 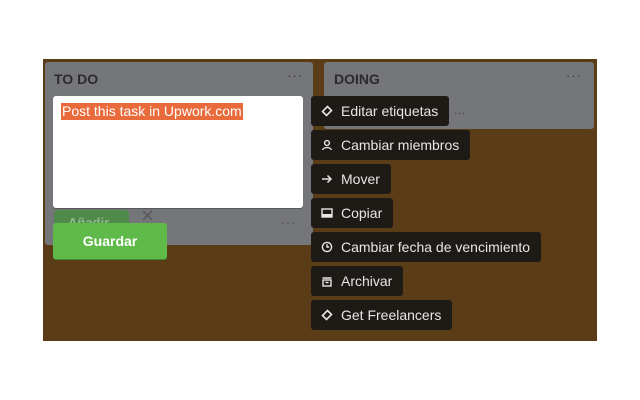 I want to click on menu-item-archive: Archivar, so click(x=357, y=281).